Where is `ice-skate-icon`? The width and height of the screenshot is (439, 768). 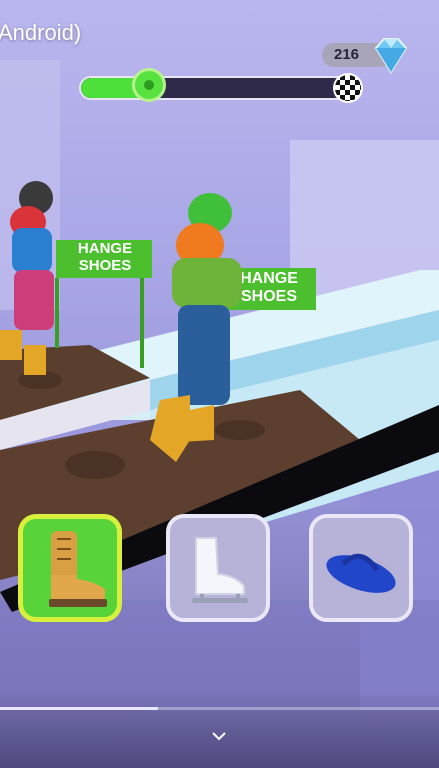
ice-skate-icon is located at coordinates (220, 570).